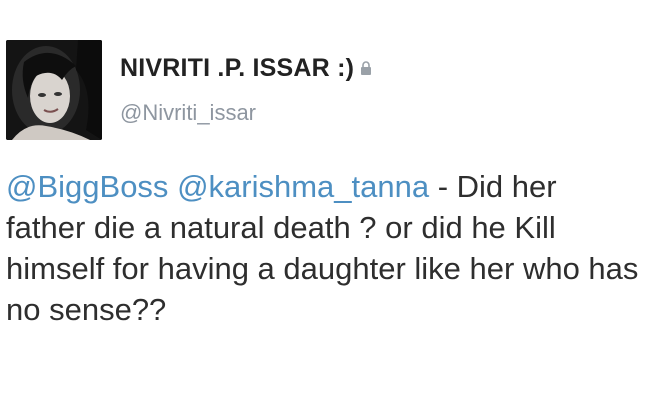 This screenshot has height=400, width=650. I want to click on avatar-photo, so click(54, 90).